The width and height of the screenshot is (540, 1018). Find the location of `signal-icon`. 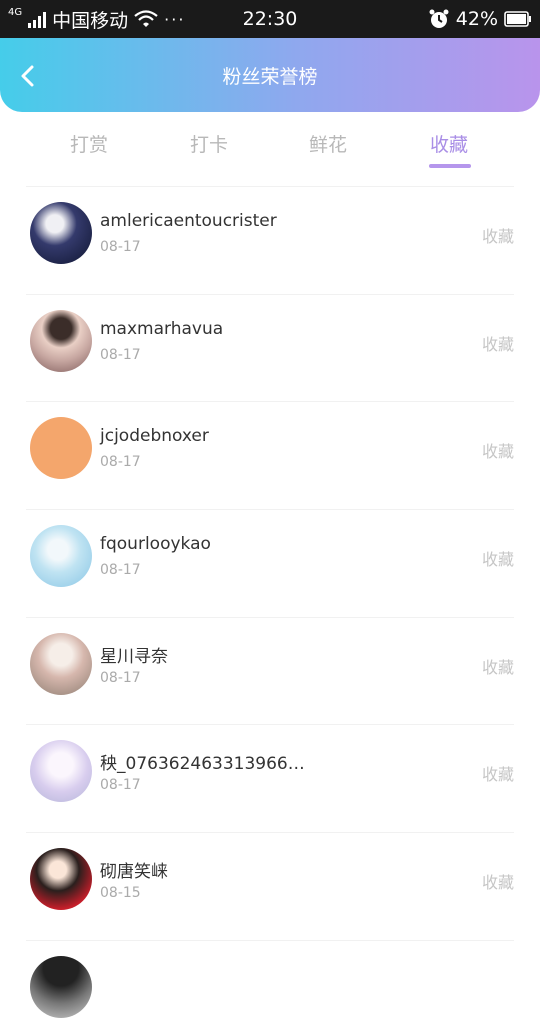

signal-icon is located at coordinates (37, 19).